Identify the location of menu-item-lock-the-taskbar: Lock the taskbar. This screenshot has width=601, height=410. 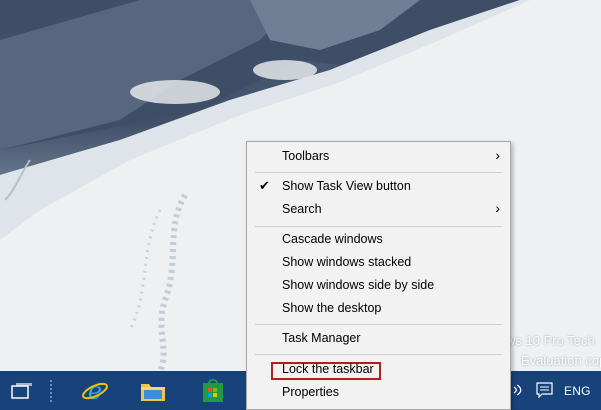
(378, 370).